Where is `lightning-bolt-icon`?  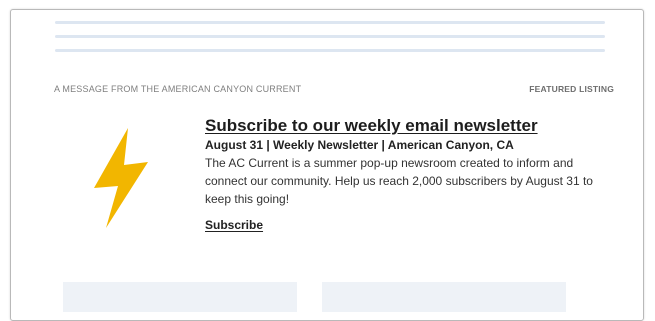 lightning-bolt-icon is located at coordinates (122, 178).